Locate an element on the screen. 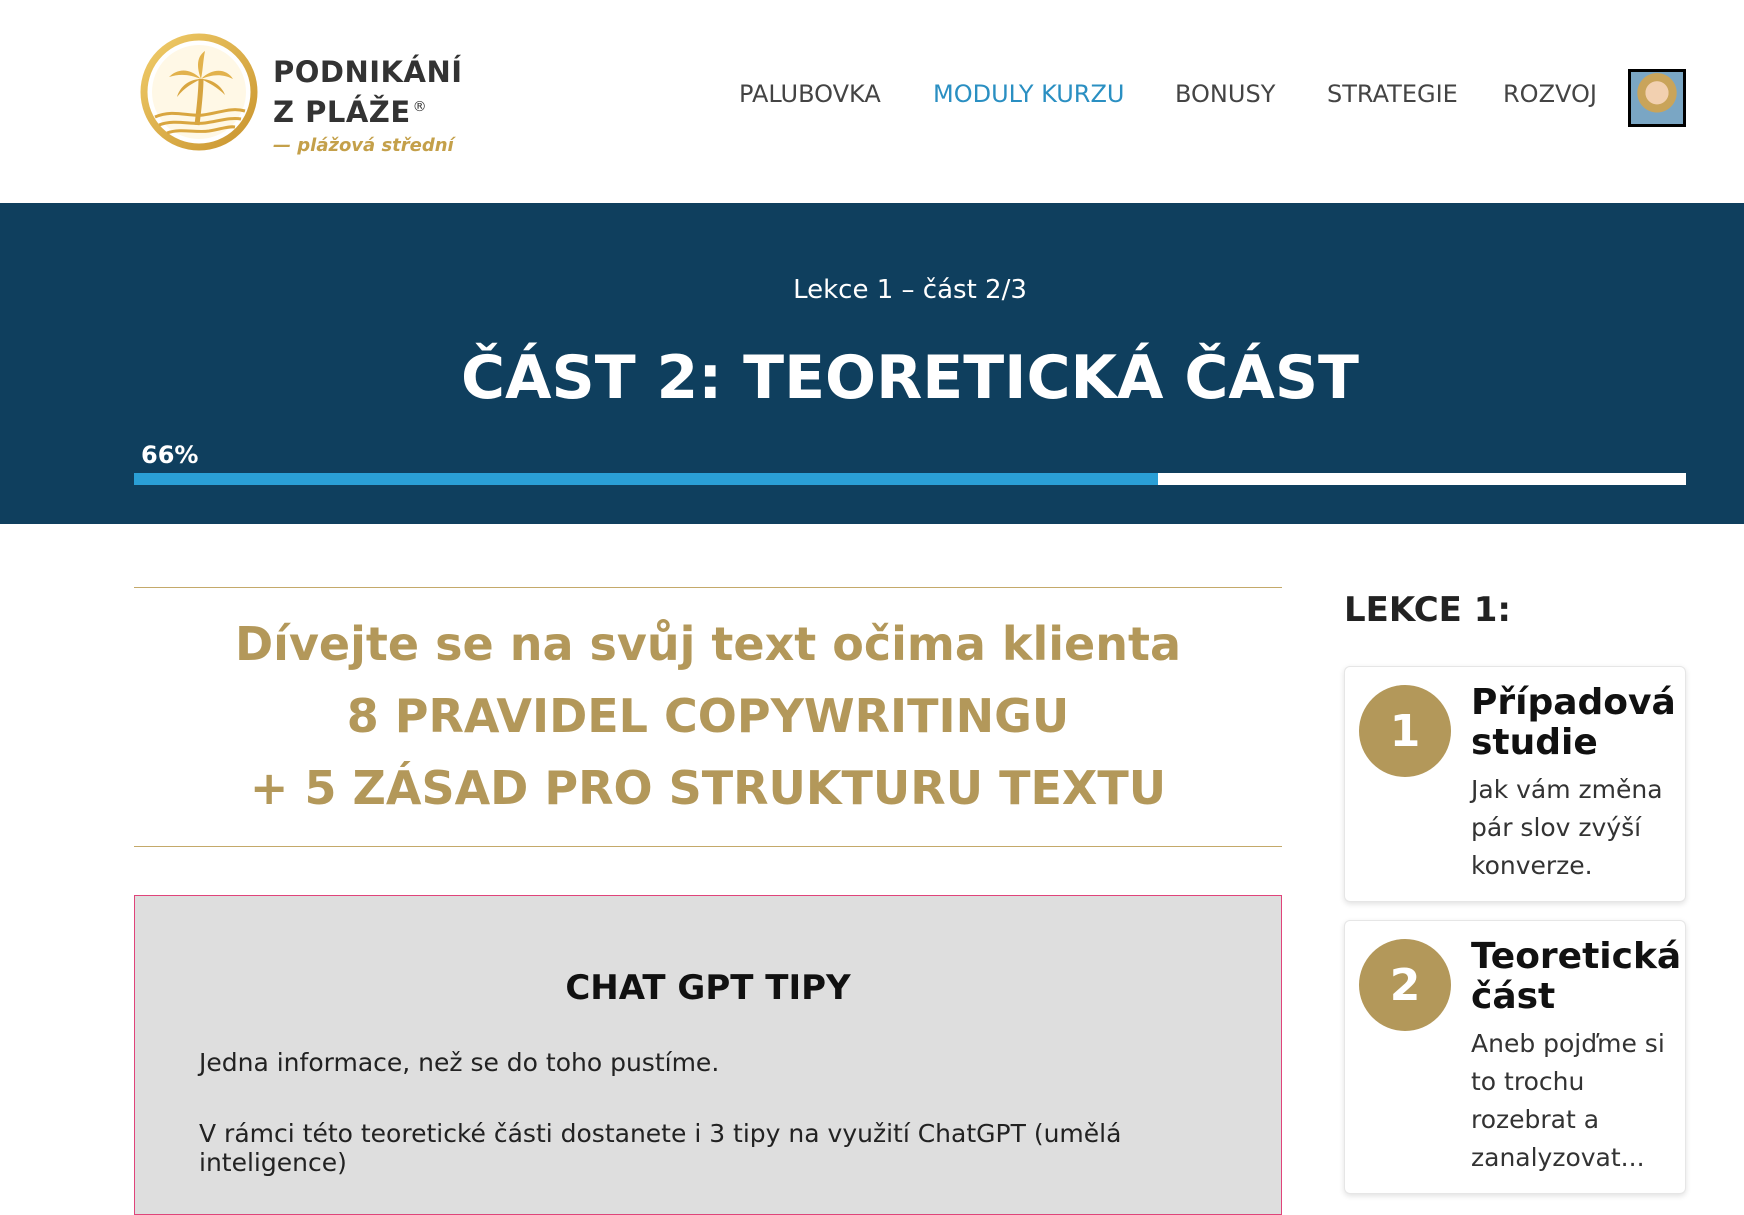 The height and width of the screenshot is (1215, 1744). hero-line-3: + 5 ZÁSAD PRO STRUKTURU TEXTU is located at coordinates (708, 788).